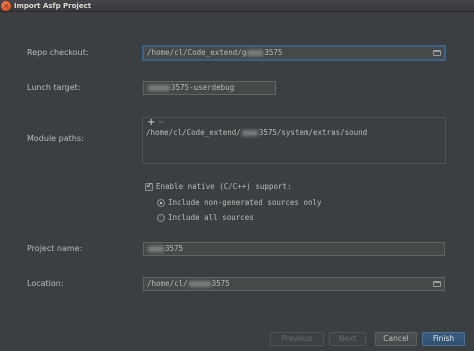 This screenshot has width=474, height=351. I want to click on lunch-target-suffix: 3575-userdebug, so click(203, 87).